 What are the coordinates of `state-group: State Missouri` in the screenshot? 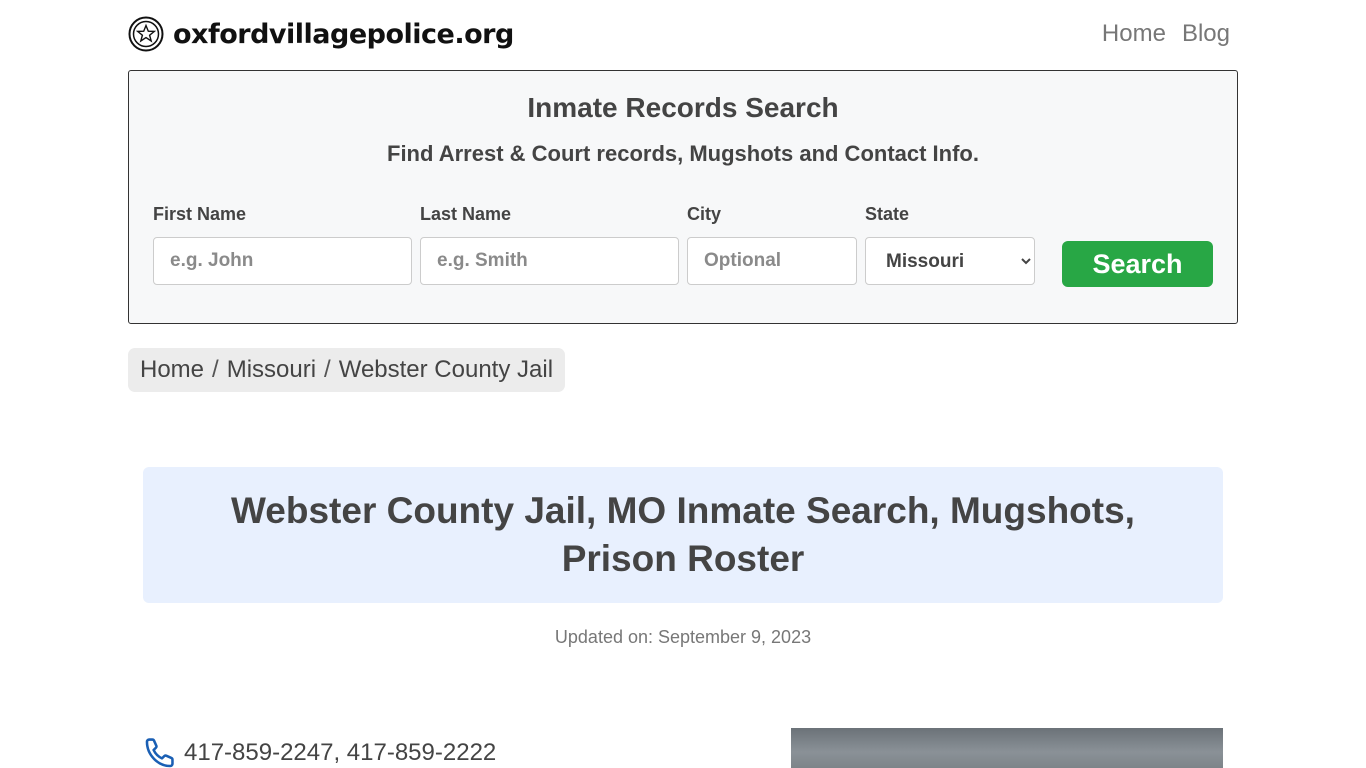 It's located at (950, 244).